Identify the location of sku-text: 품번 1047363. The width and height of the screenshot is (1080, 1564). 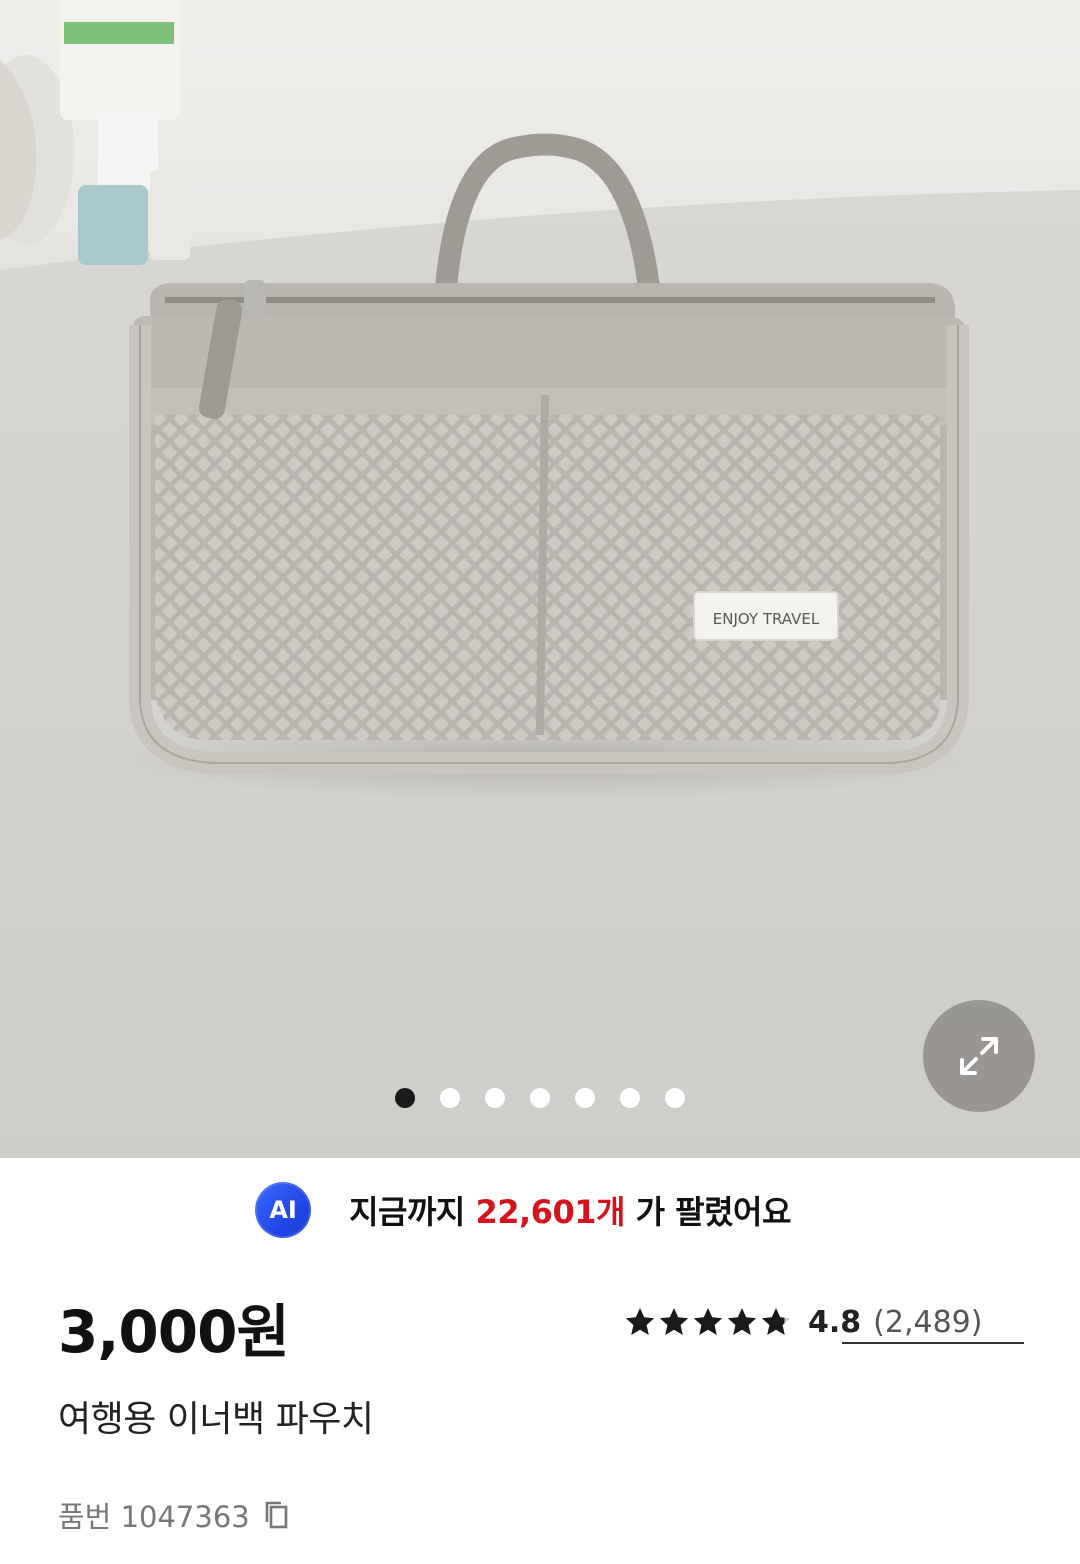
(154, 1517).